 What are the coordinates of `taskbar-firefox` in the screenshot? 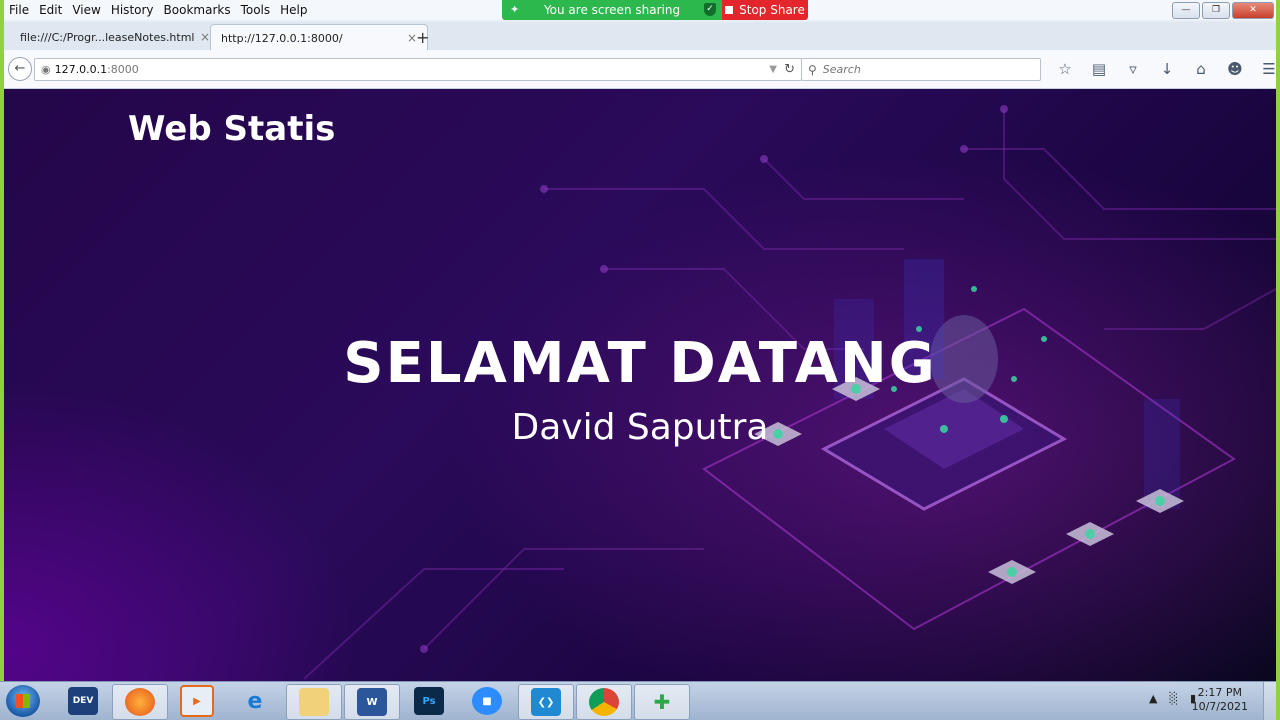 It's located at (140, 702).